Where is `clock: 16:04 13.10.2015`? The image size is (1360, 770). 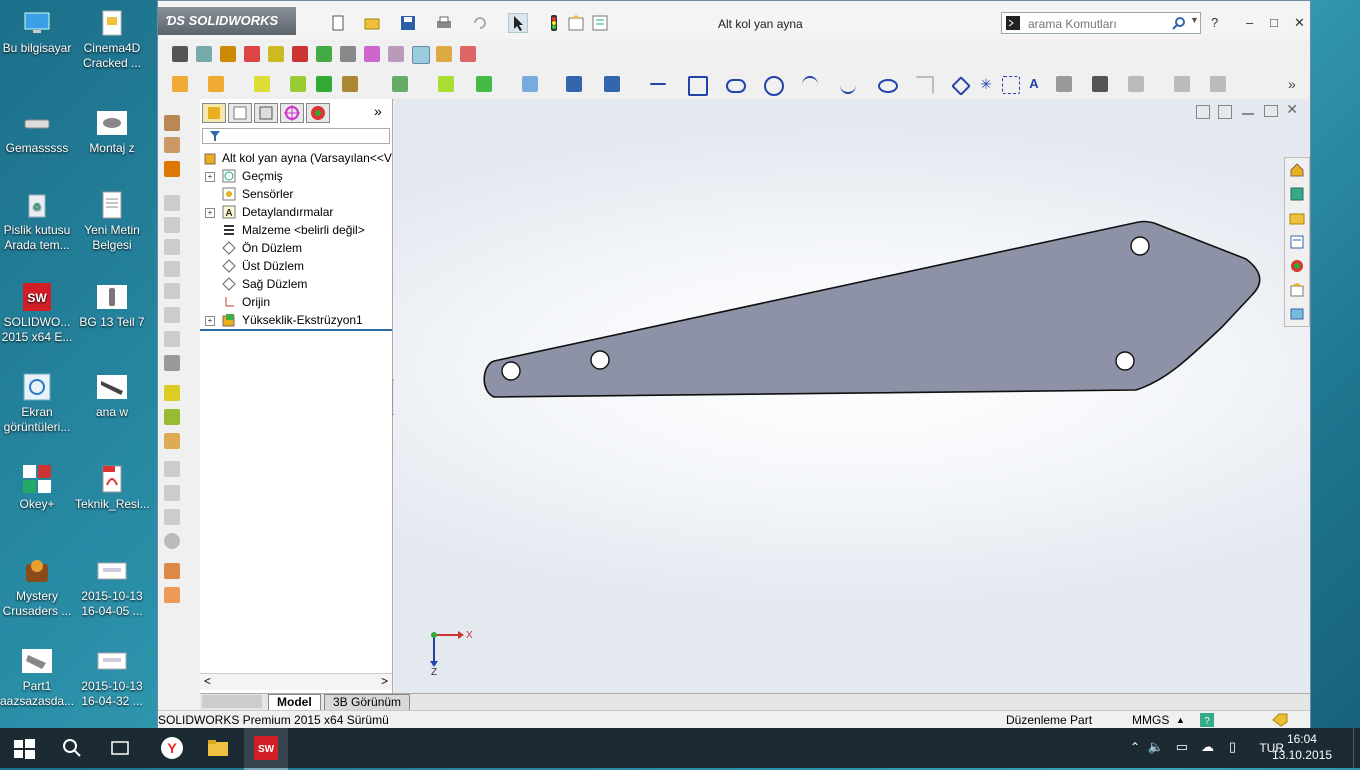 clock: 16:04 13.10.2015 is located at coordinates (1302, 747).